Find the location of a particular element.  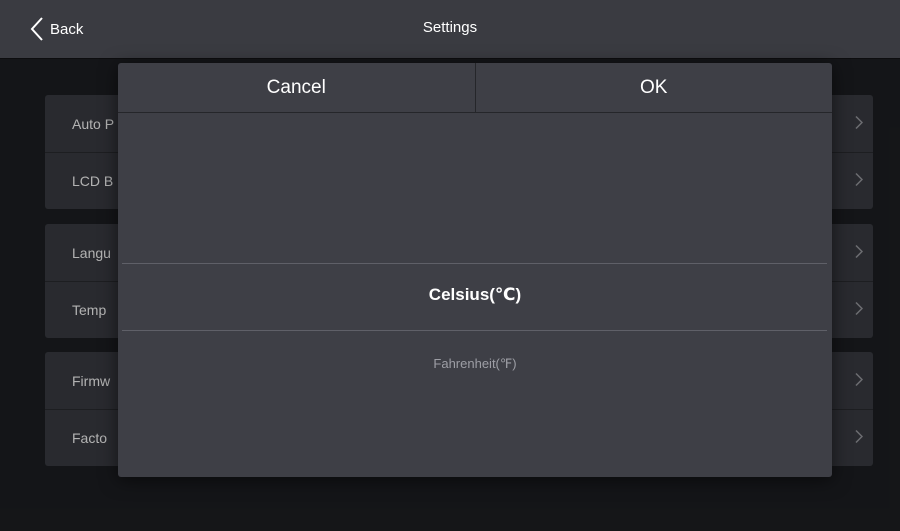

selection-top-divider is located at coordinates (474, 263).